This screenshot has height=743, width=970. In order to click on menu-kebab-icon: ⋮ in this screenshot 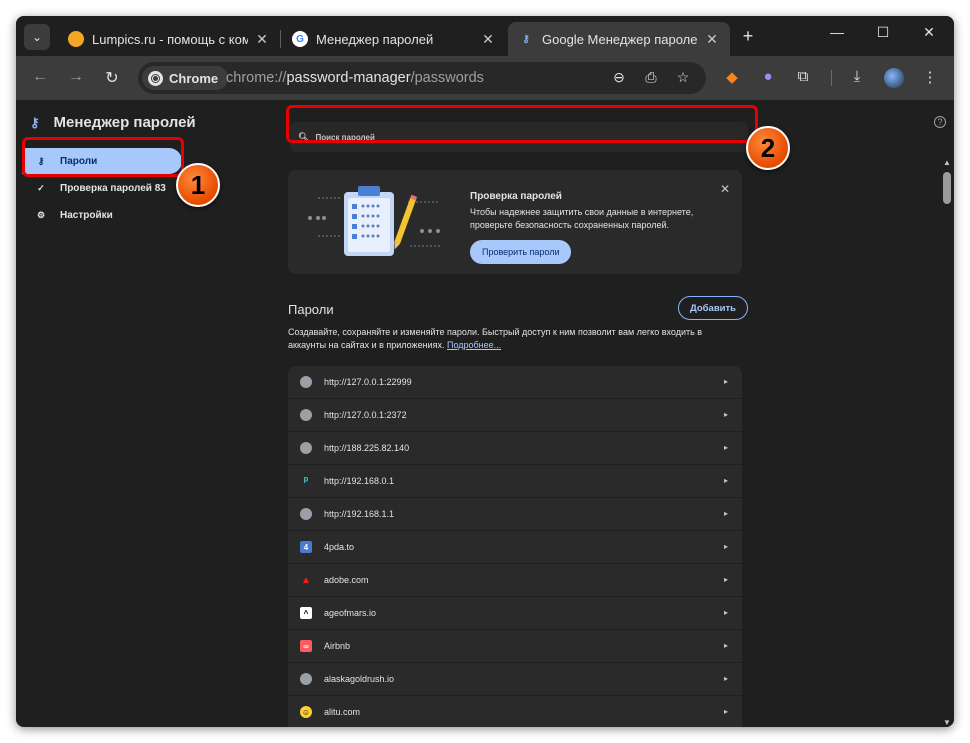, I will do `click(930, 77)`.